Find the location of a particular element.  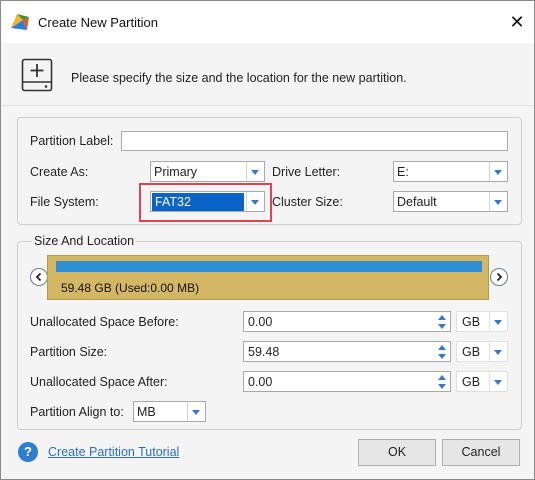

create-as-label: Create As: is located at coordinates (59, 172).